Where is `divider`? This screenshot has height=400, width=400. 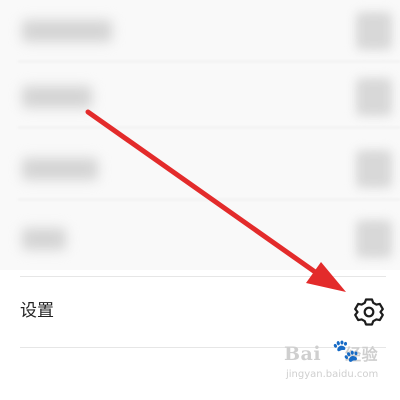 divider is located at coordinates (203, 276).